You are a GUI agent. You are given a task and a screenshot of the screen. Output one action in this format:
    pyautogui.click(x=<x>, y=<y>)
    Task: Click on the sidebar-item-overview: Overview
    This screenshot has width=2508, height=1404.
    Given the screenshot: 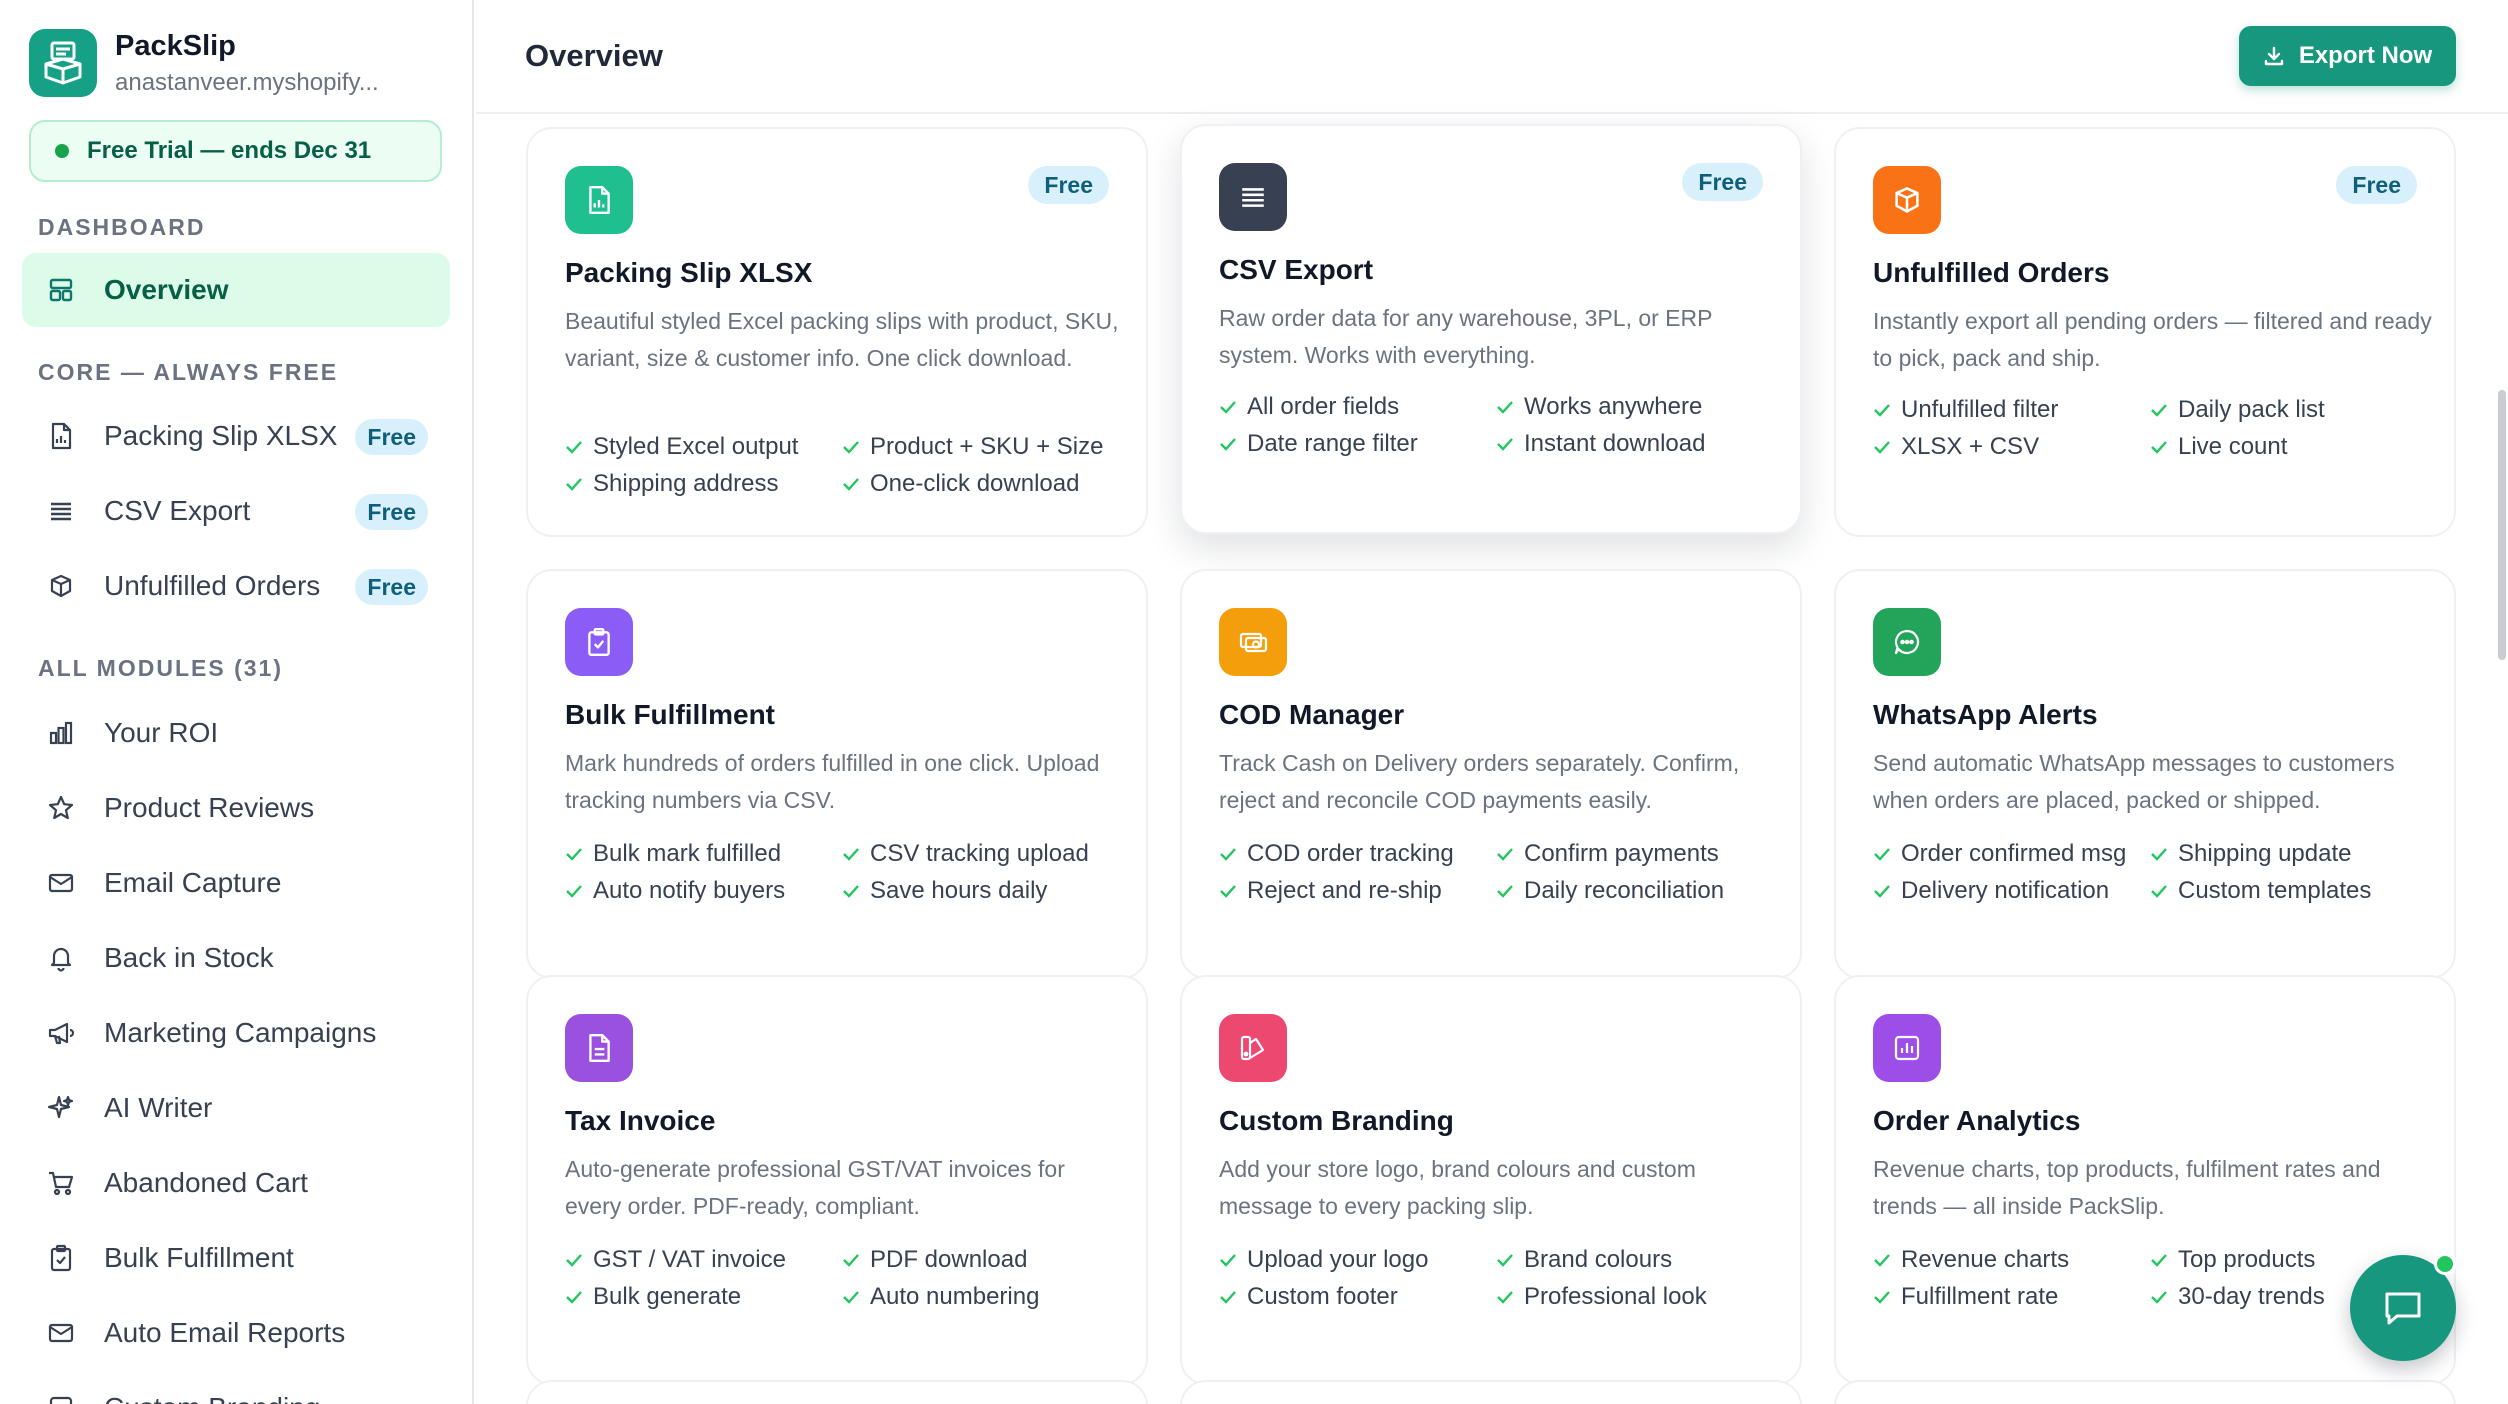 What is the action you would take?
    pyautogui.click(x=236, y=290)
    